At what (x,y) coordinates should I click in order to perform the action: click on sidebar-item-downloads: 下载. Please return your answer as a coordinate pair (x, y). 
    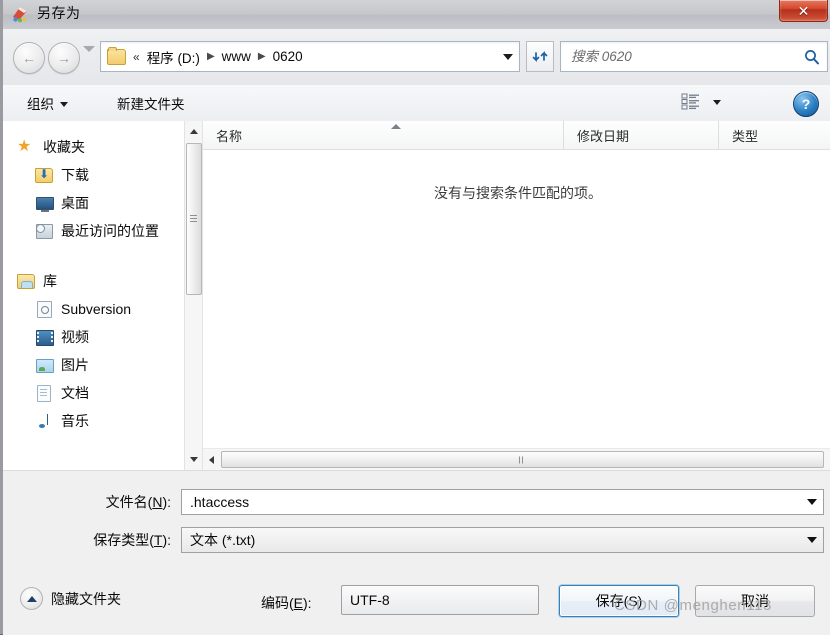
    Looking at the image, I should click on (102, 175).